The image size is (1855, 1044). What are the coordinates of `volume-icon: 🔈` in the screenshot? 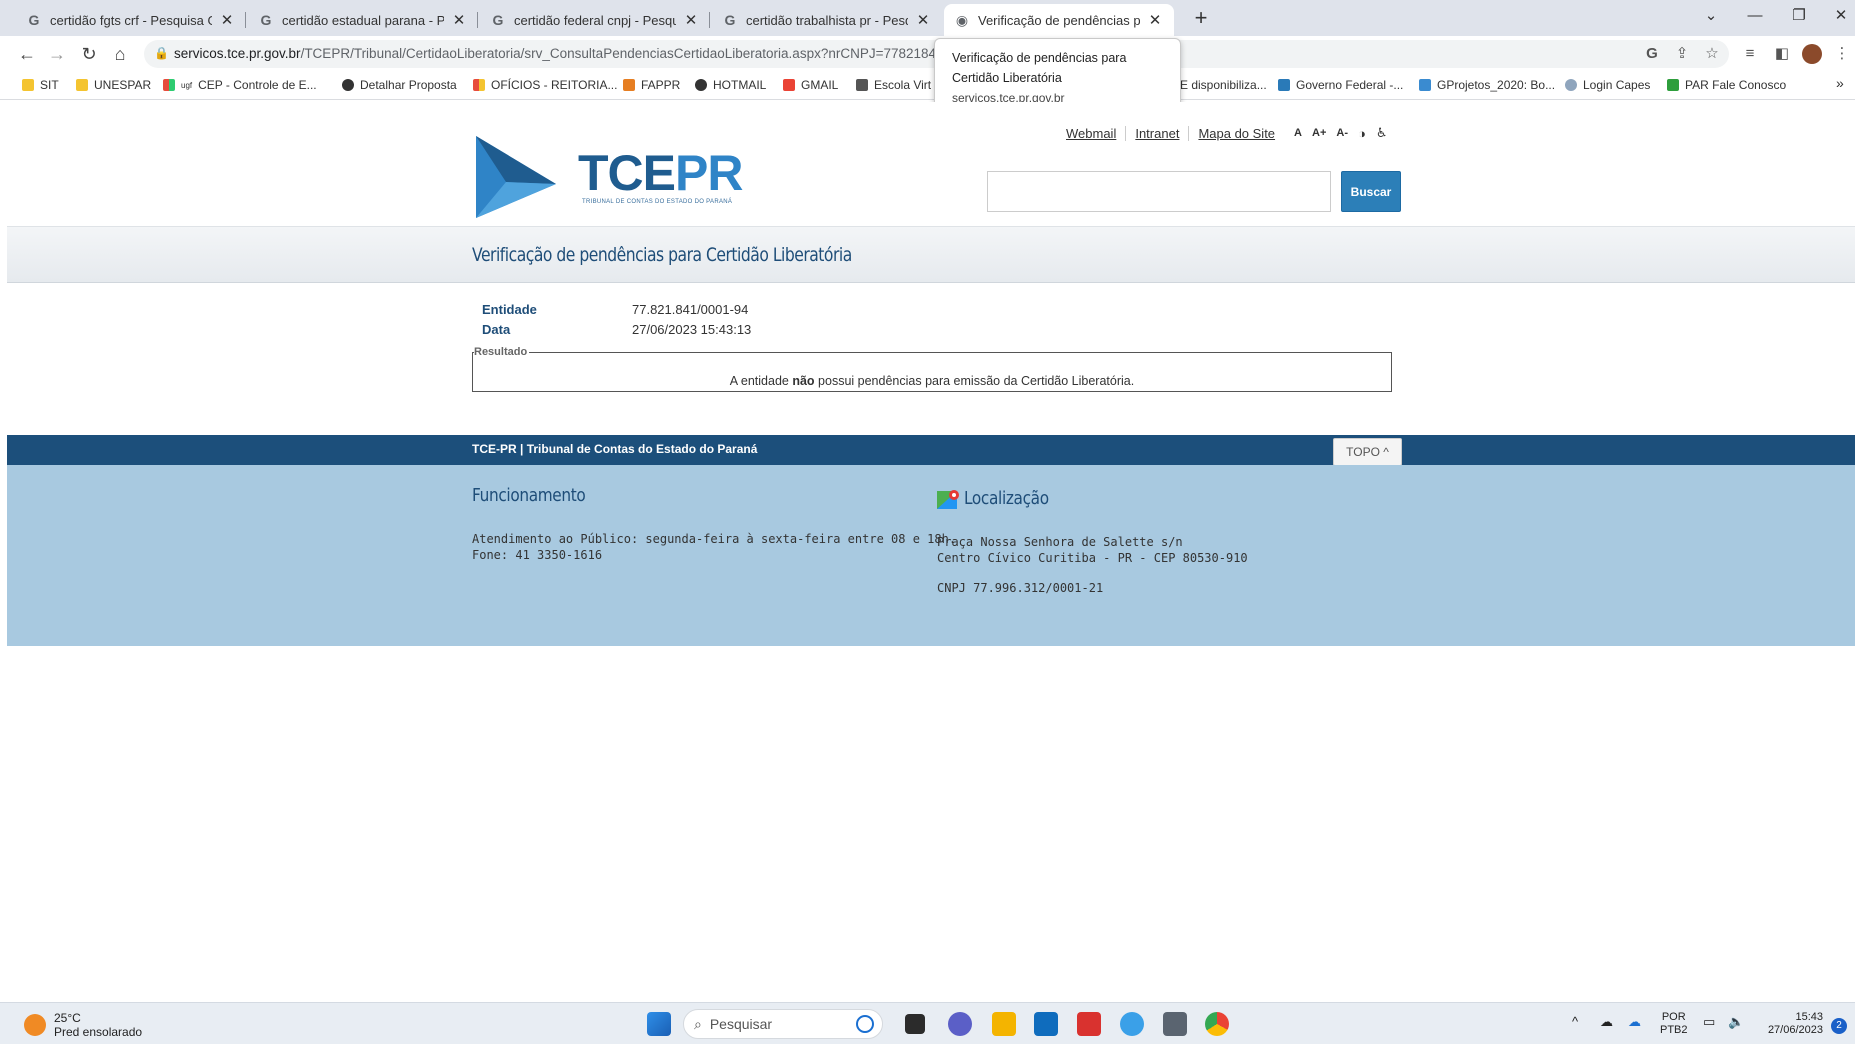 It's located at (1736, 1021).